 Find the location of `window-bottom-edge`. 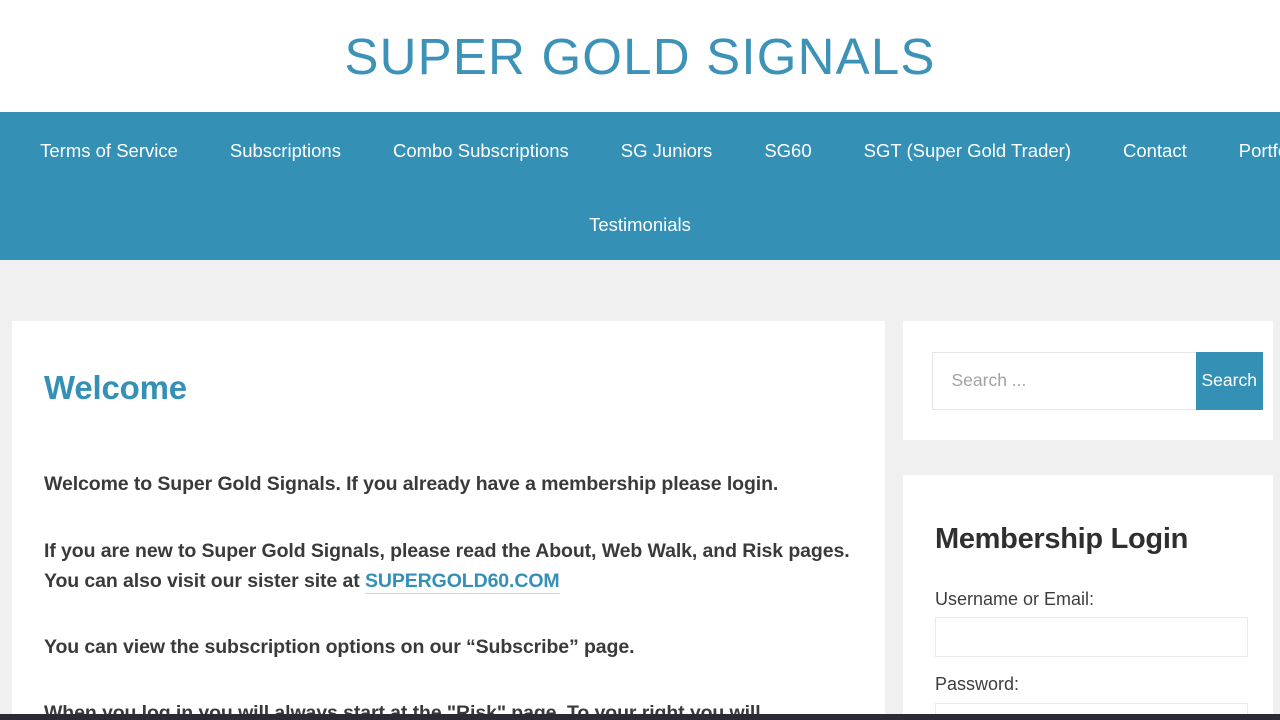

window-bottom-edge is located at coordinates (640, 717).